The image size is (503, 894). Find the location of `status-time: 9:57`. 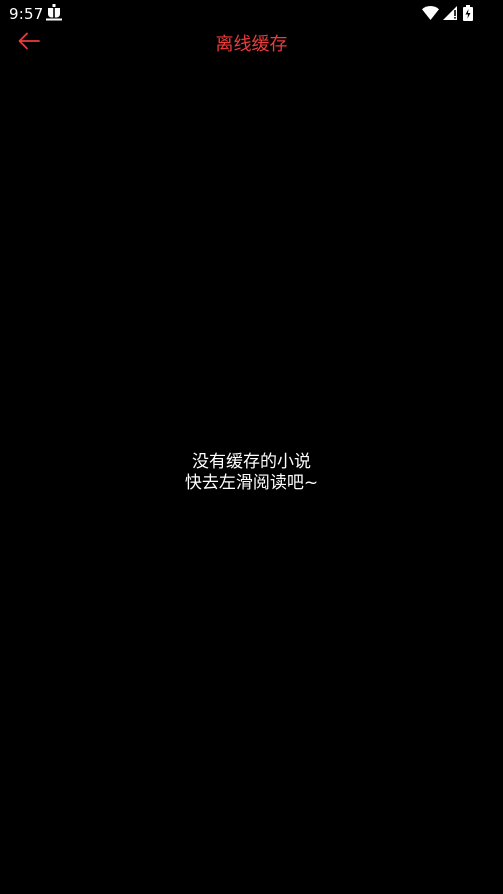

status-time: 9:57 is located at coordinates (26, 14).